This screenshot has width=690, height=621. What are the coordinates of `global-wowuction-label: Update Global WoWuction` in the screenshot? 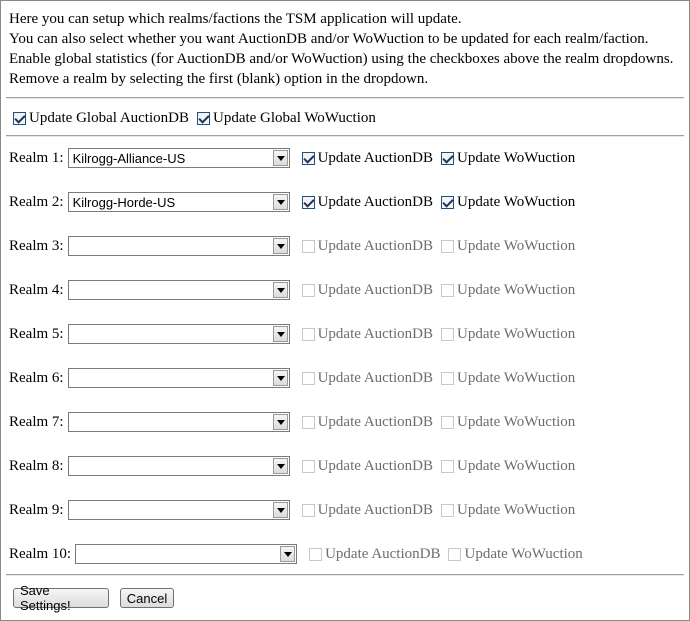 It's located at (294, 117).